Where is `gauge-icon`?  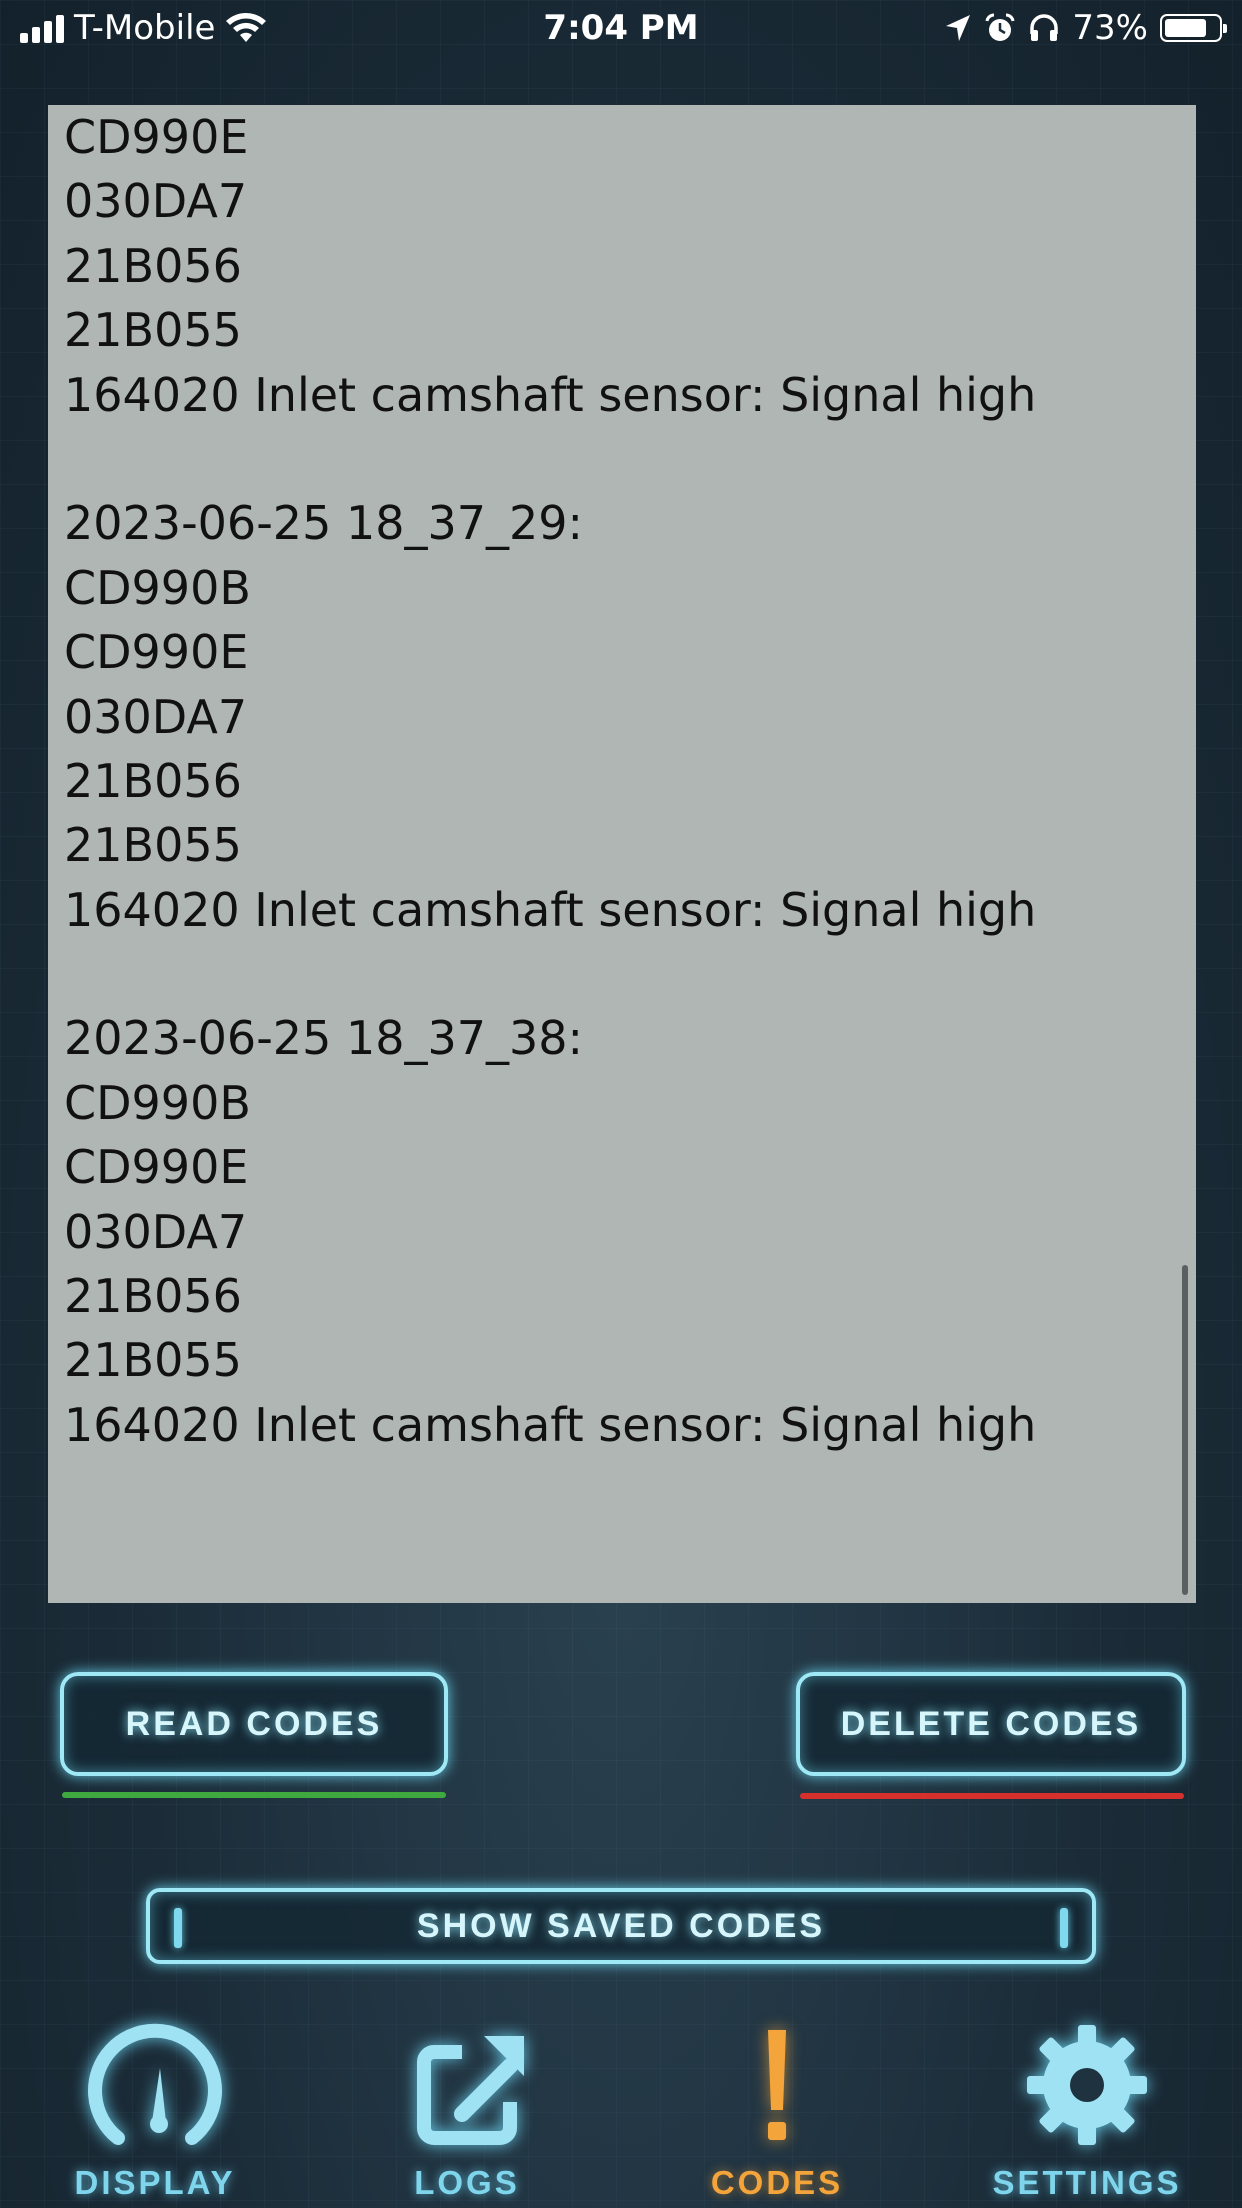
gauge-icon is located at coordinates (155, 2084).